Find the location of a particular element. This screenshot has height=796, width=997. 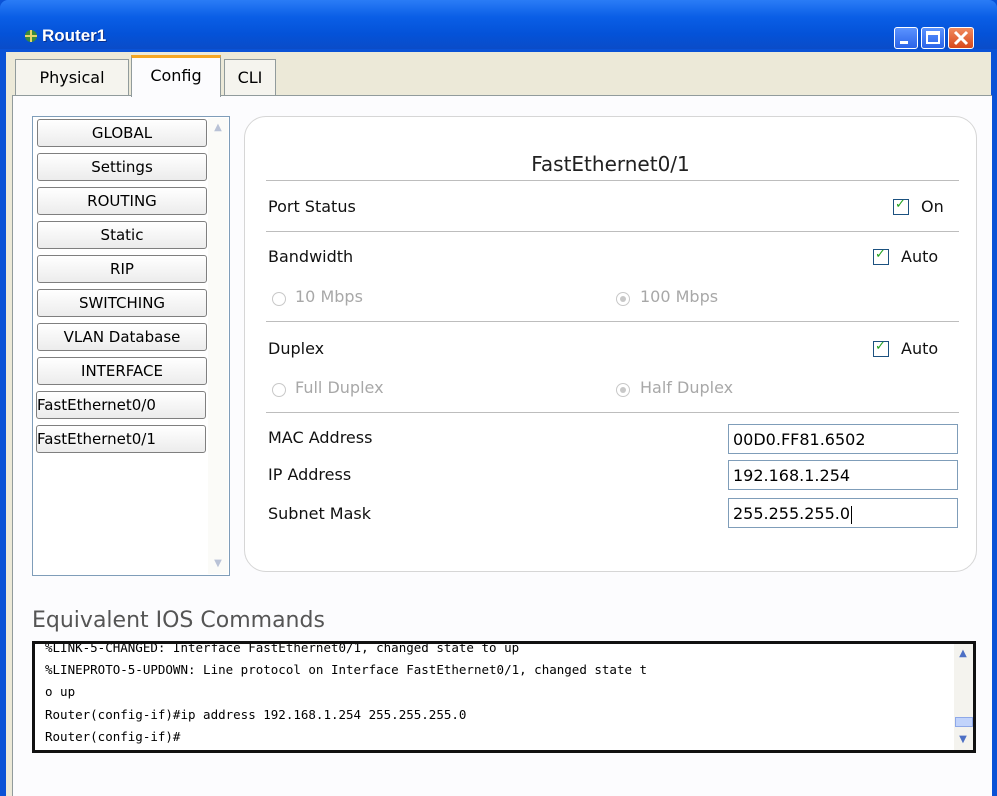

bandwidth-10-label: 10 Mbps is located at coordinates (329, 296).